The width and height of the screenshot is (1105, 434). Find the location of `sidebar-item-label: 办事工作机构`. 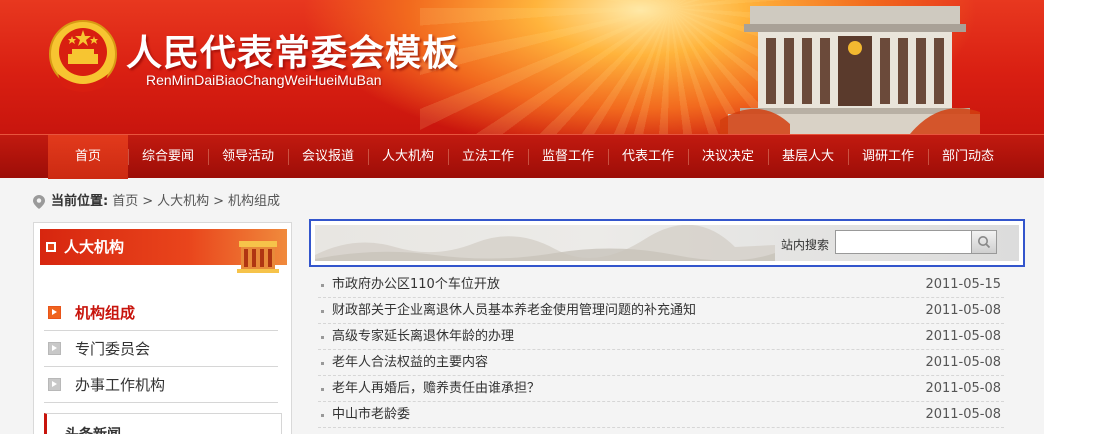

sidebar-item-label: 办事工作机构 is located at coordinates (120, 385).